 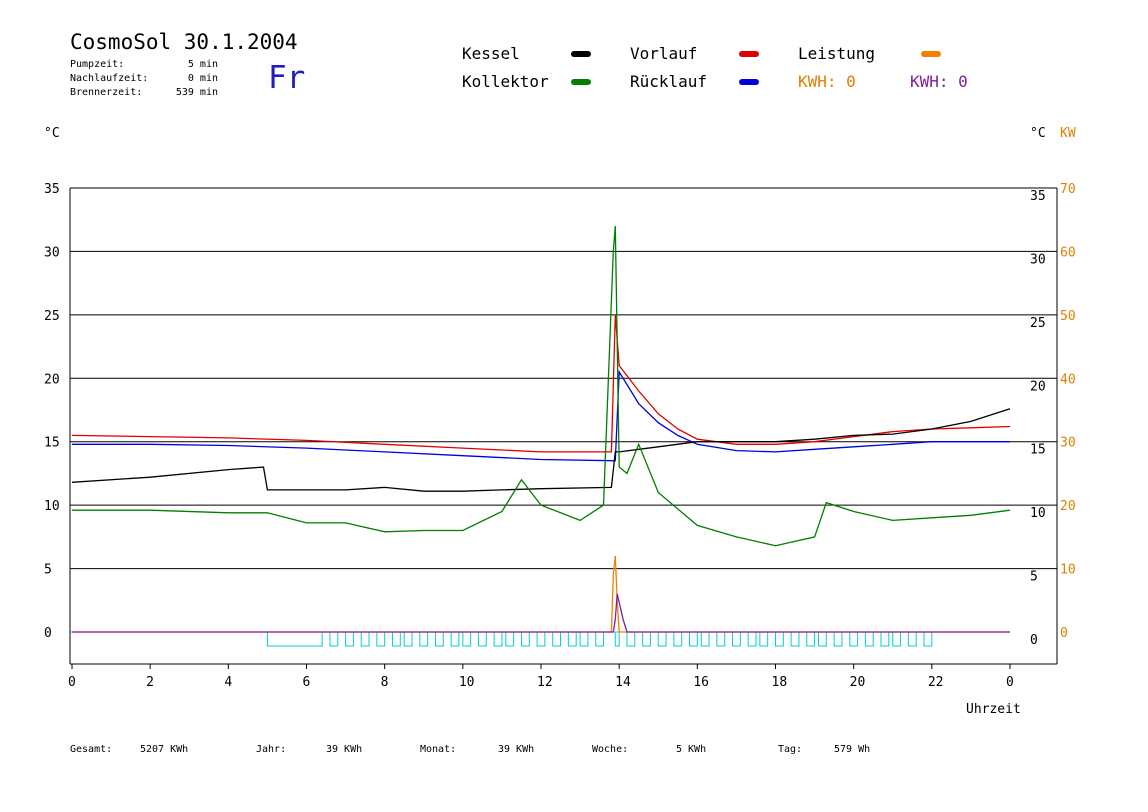 What do you see at coordinates (790, 749) in the screenshot?
I see `footer-tag-label: Tag:` at bounding box center [790, 749].